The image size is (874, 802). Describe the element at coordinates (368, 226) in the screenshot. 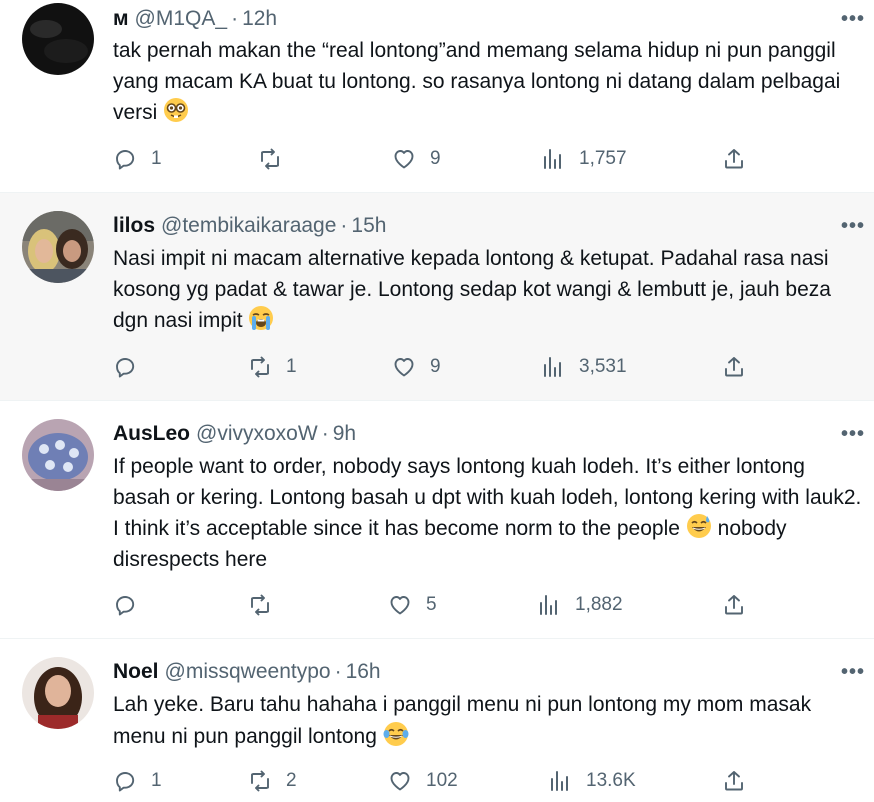

I see `timestamp: 15h` at that location.